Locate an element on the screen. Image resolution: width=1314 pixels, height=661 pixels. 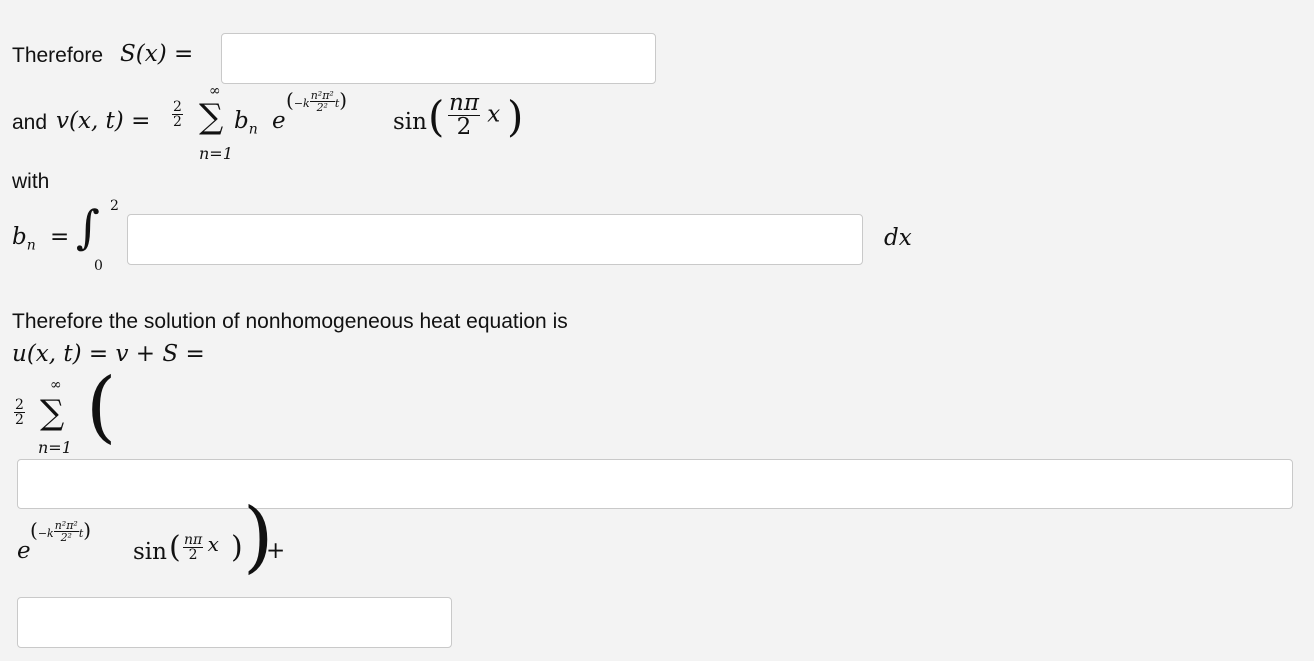
big-open-paren: ( is located at coordinates (101, 407).